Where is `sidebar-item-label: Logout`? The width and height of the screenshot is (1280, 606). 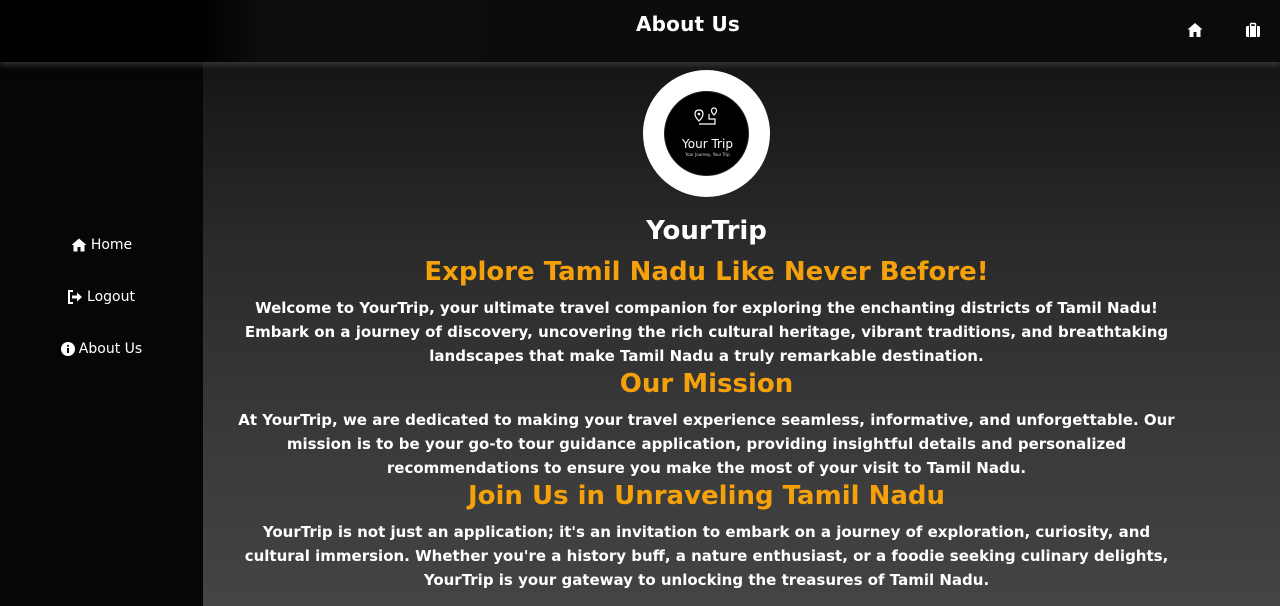
sidebar-item-label: Logout is located at coordinates (111, 297).